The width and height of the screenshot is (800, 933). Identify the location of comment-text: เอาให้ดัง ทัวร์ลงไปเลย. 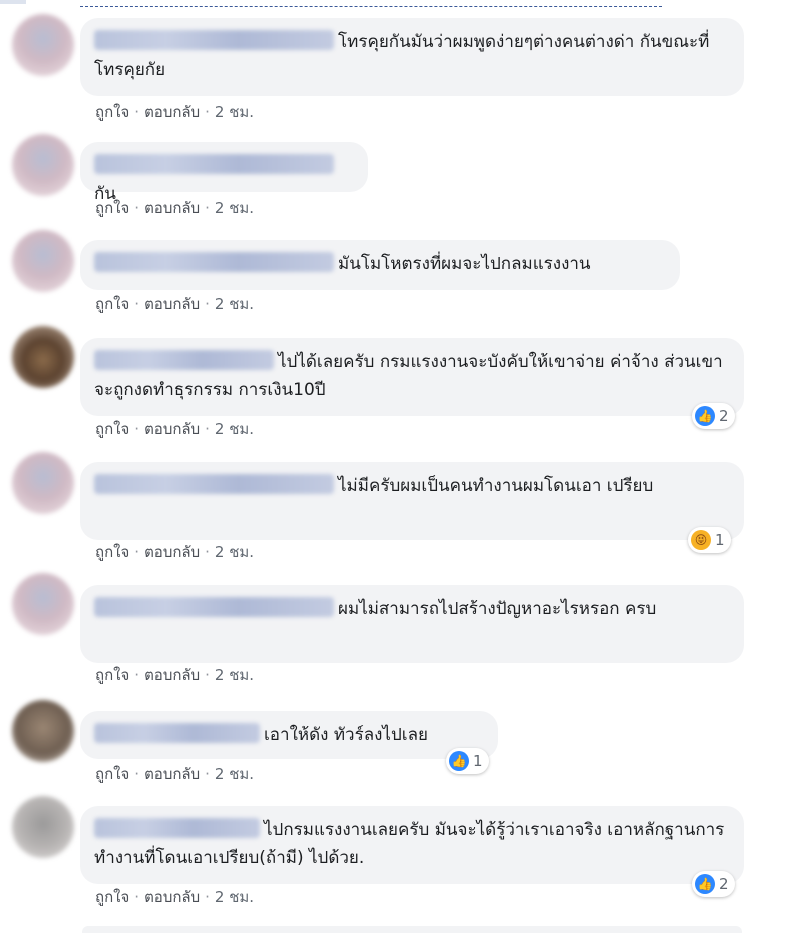
(346, 735).